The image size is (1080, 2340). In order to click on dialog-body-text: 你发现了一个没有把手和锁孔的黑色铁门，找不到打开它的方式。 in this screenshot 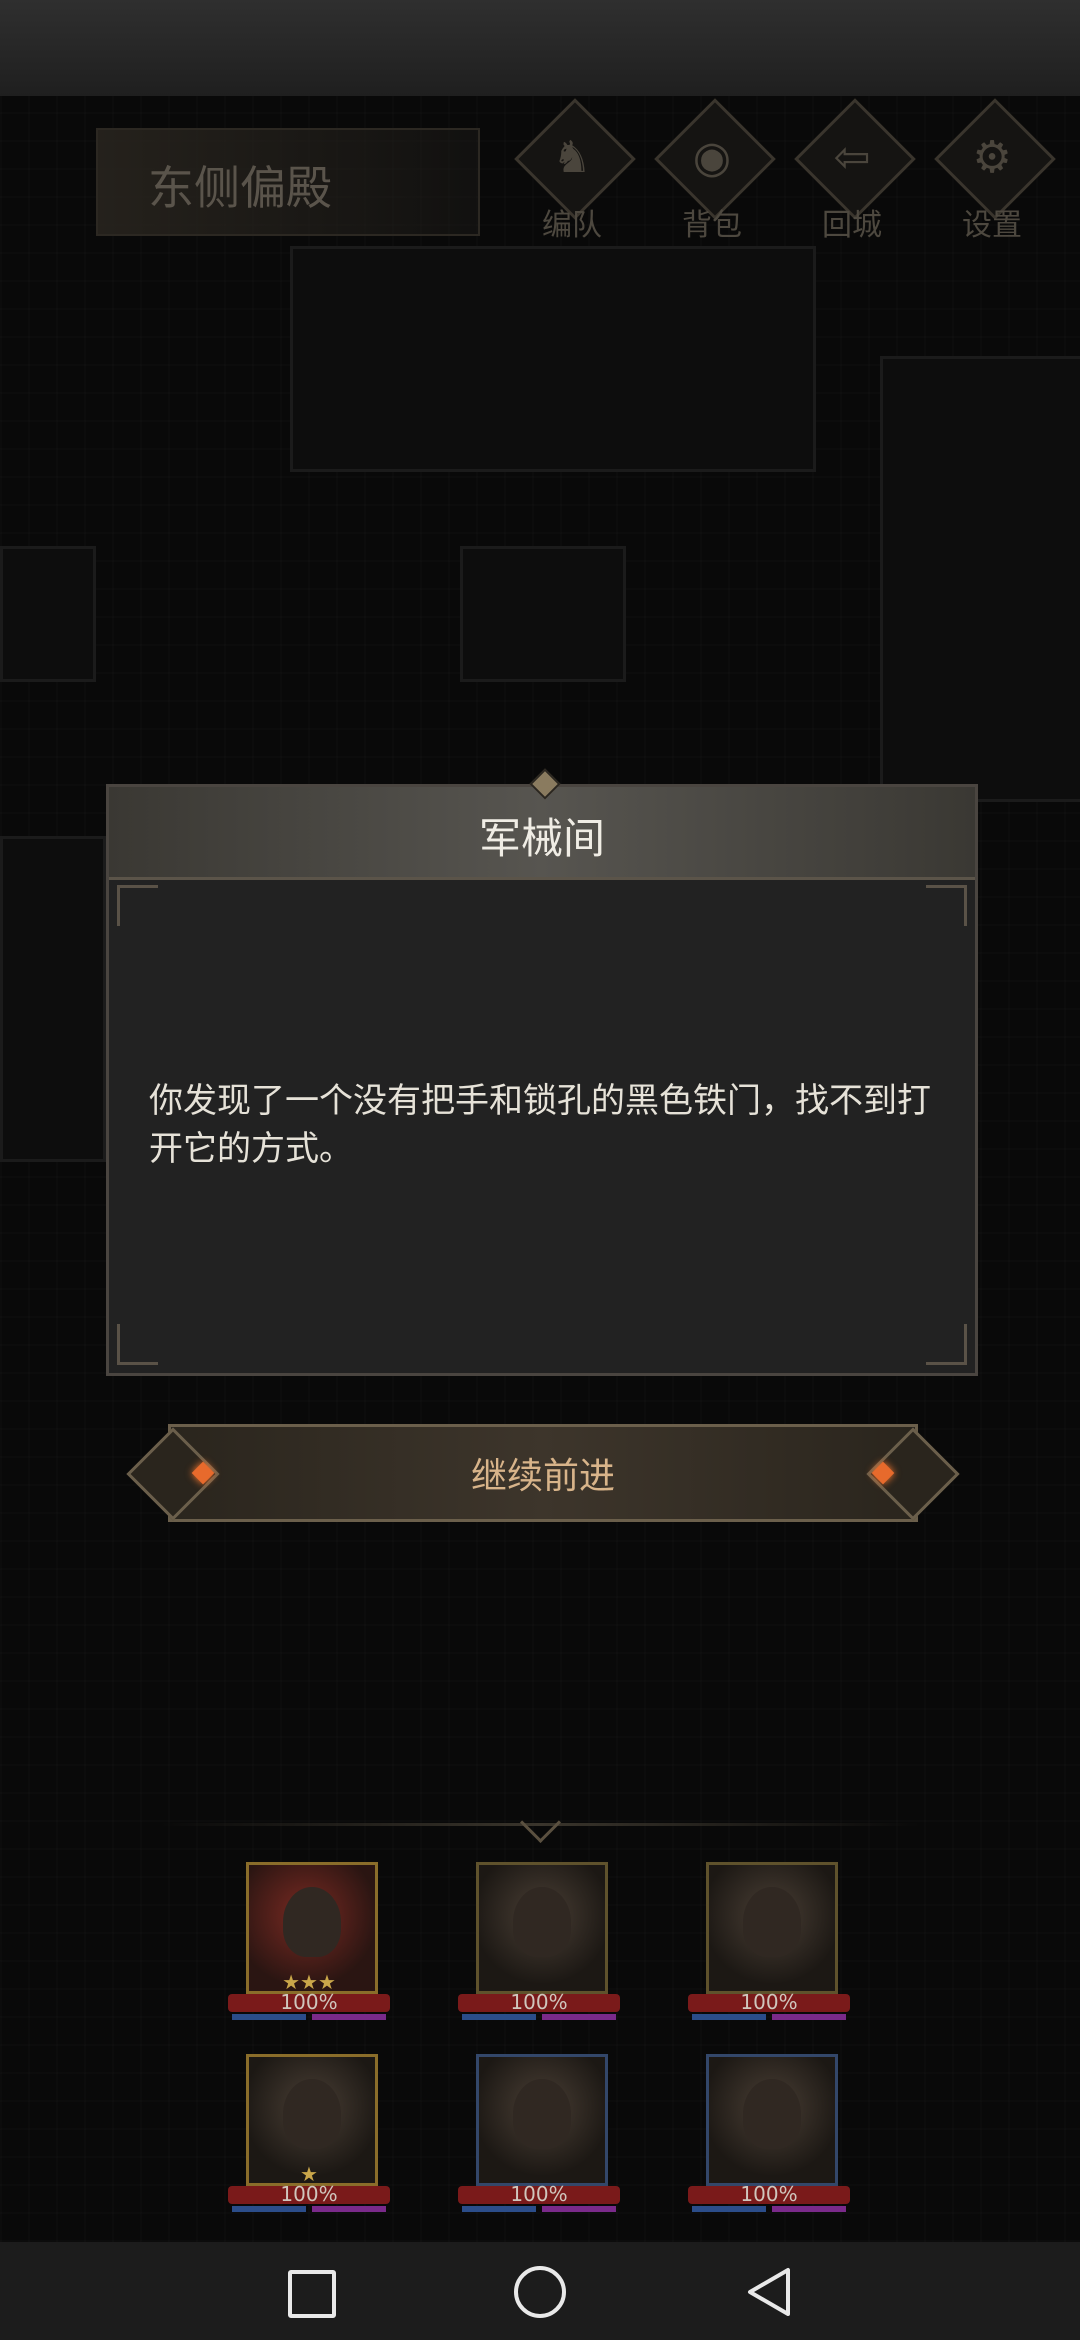, I will do `click(540, 1125)`.